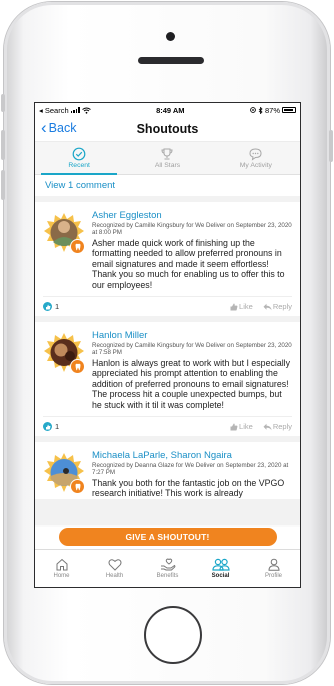 This screenshot has width=334, height=686. What do you see at coordinates (253, 110) in the screenshot?
I see `location-icon` at bounding box center [253, 110].